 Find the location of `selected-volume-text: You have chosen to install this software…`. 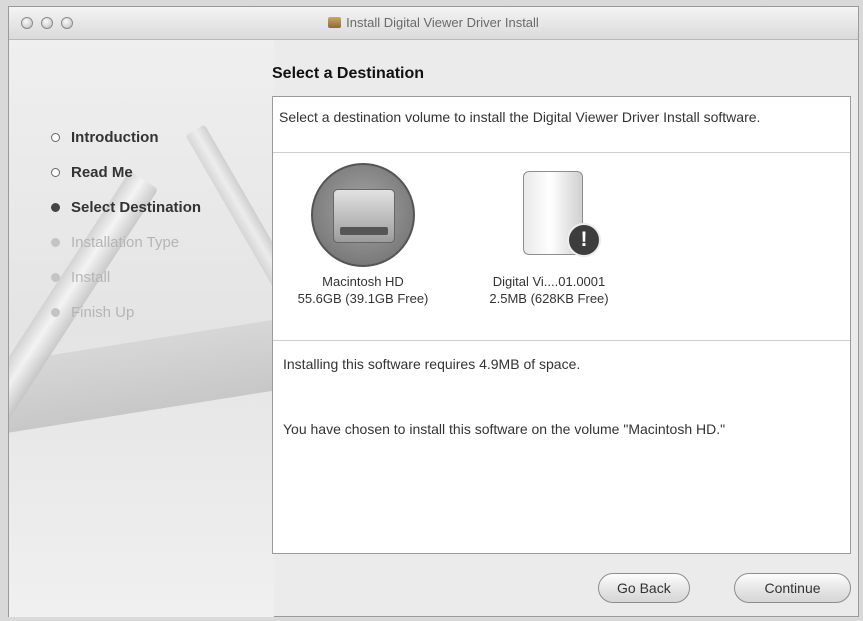

selected-volume-text: You have chosen to install this software… is located at coordinates (504, 429).